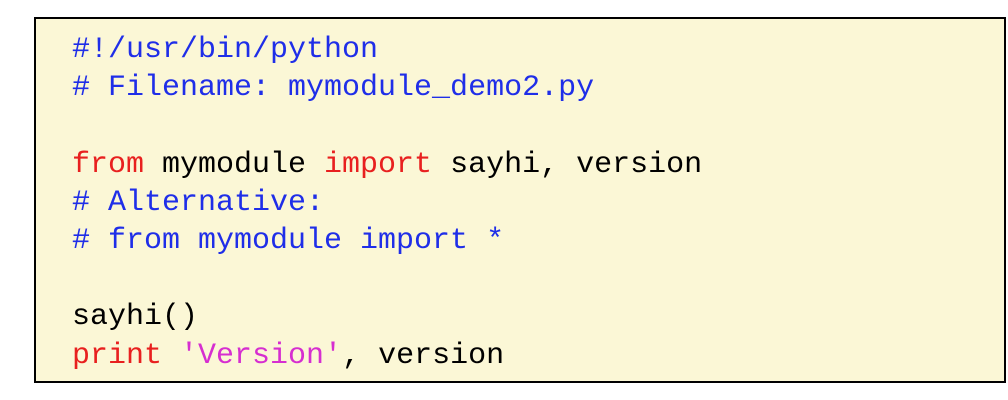 This screenshot has height=400, width=1008. What do you see at coordinates (387, 126) in the screenshot?
I see `code-line-3-blank` at bounding box center [387, 126].